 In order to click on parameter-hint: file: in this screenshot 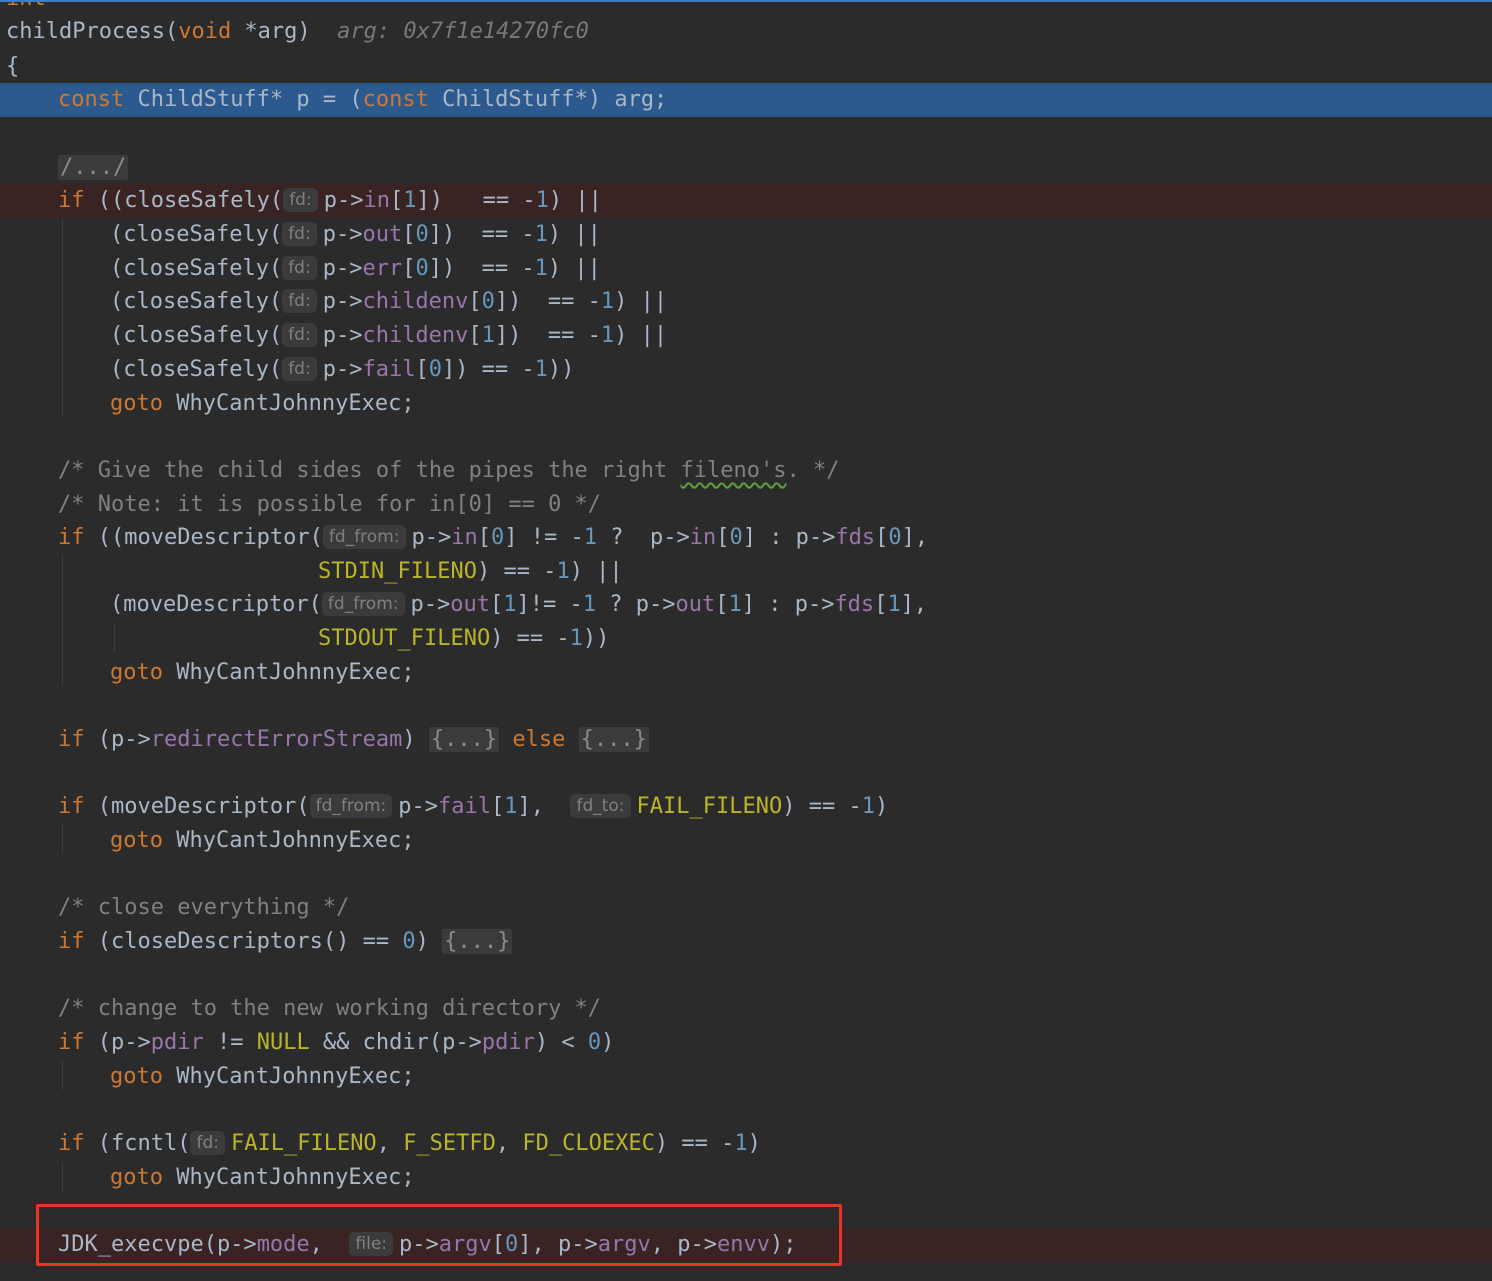, I will do `click(371, 1244)`.